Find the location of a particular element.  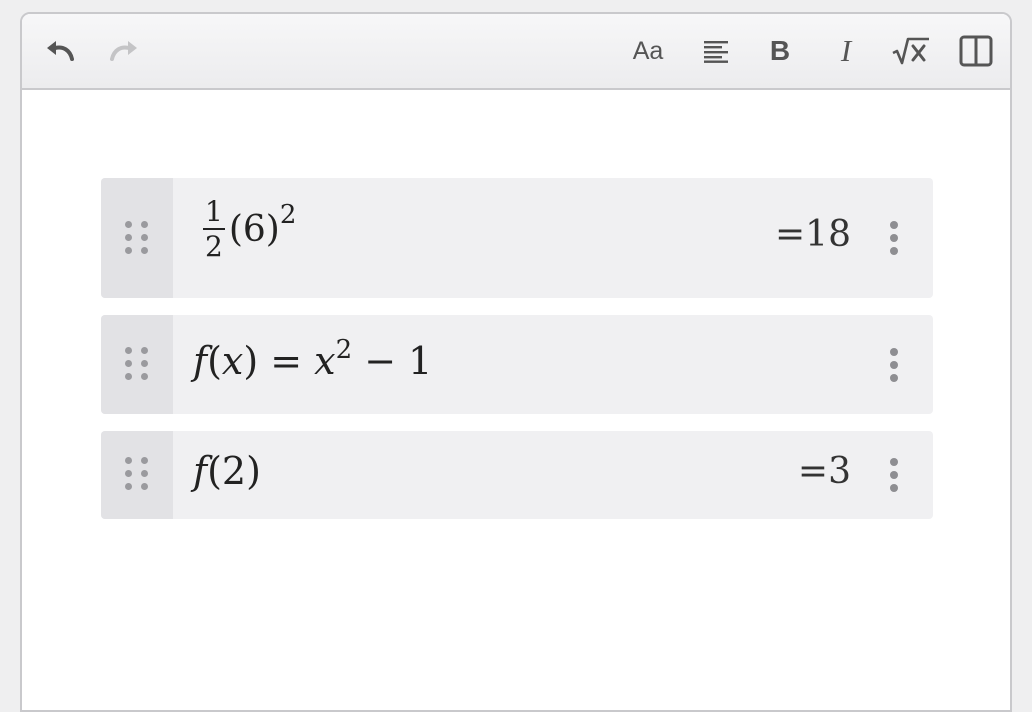

sqrt-x-icon is located at coordinates (910, 51).